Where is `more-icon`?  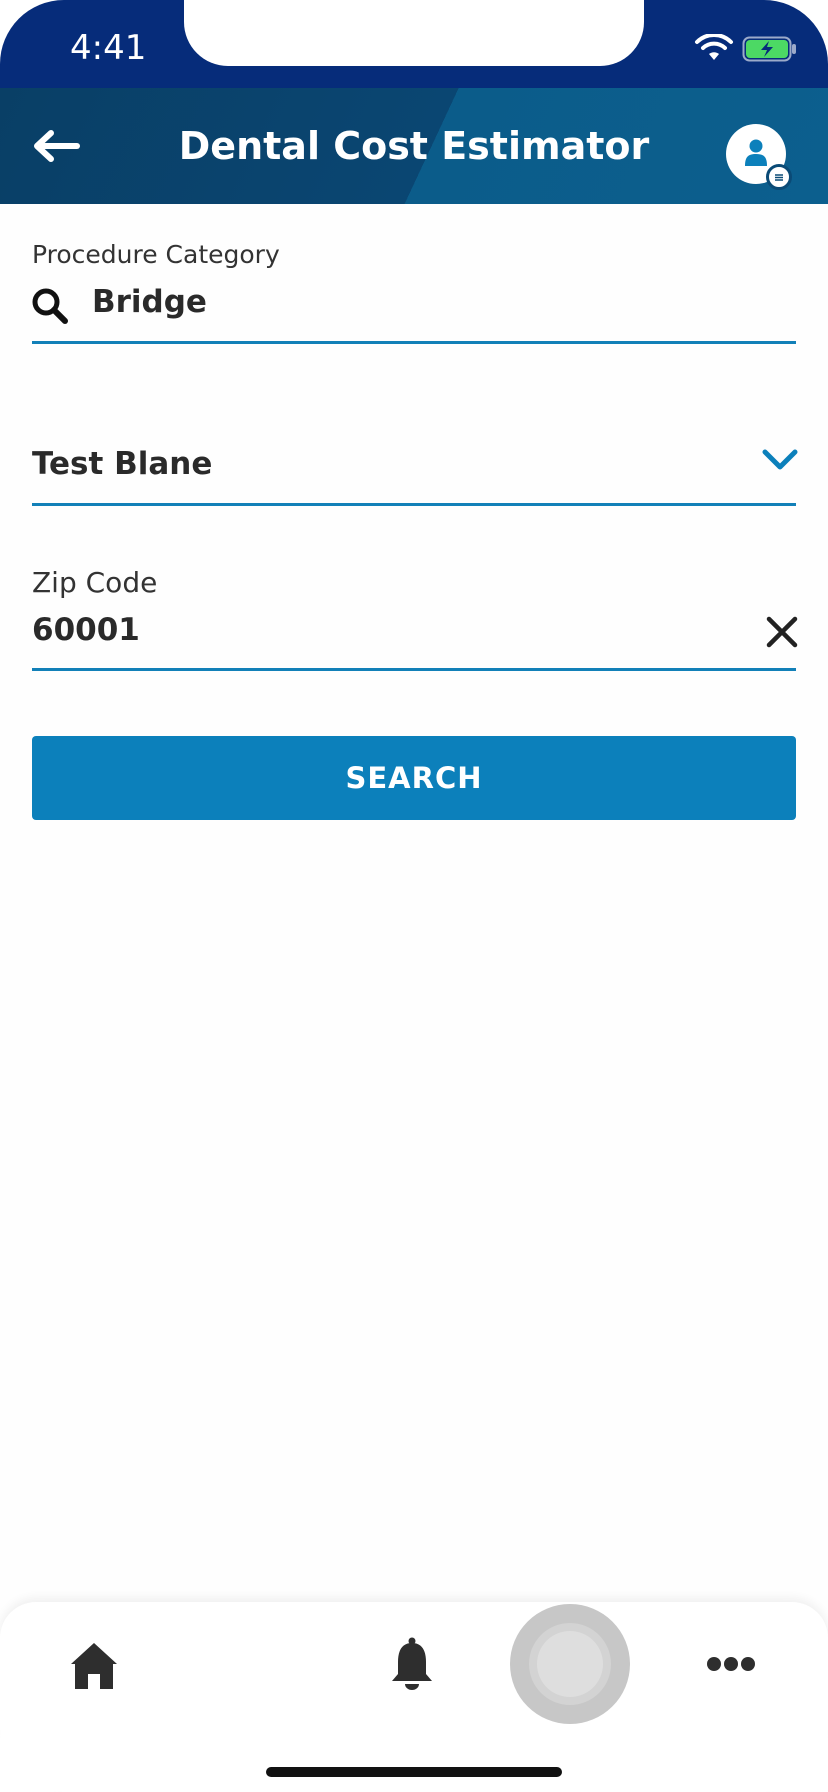
more-icon is located at coordinates (731, 1664).